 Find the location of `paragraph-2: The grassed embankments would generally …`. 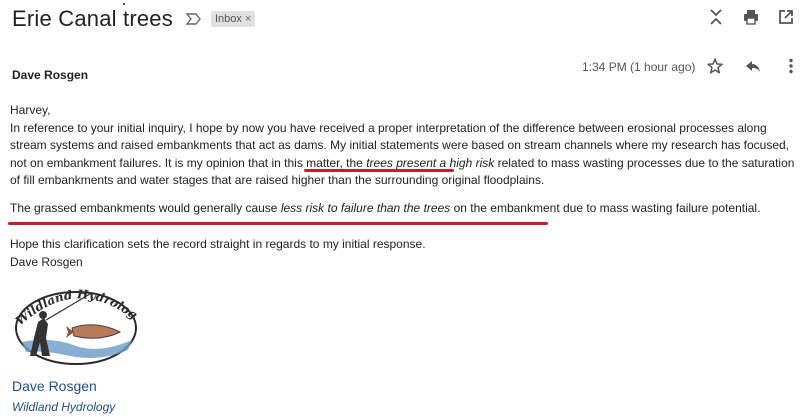

paragraph-2: The grassed embankments would generally … is located at coordinates (402, 209).